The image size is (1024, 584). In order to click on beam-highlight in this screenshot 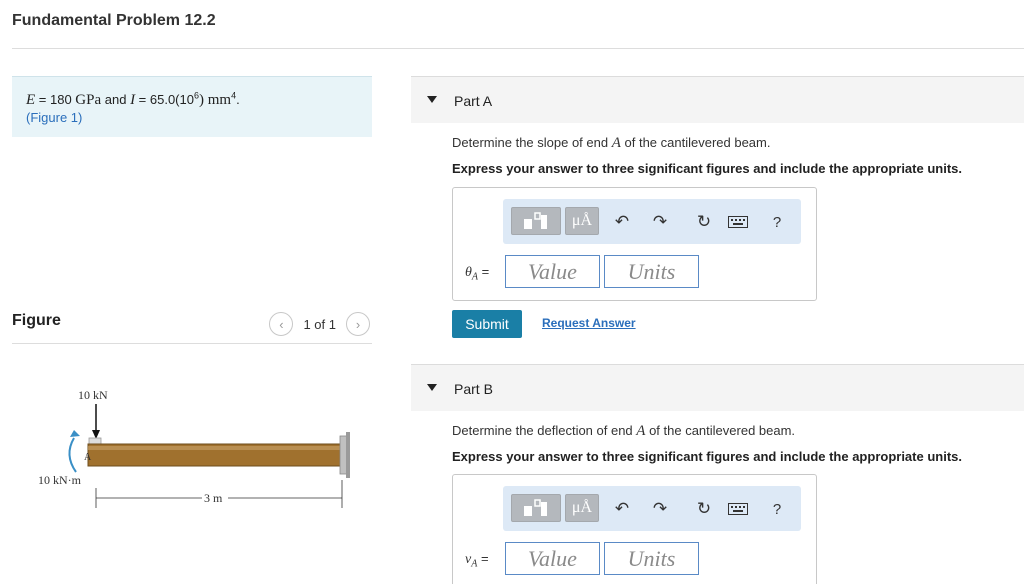, I will do `click(215, 448)`.